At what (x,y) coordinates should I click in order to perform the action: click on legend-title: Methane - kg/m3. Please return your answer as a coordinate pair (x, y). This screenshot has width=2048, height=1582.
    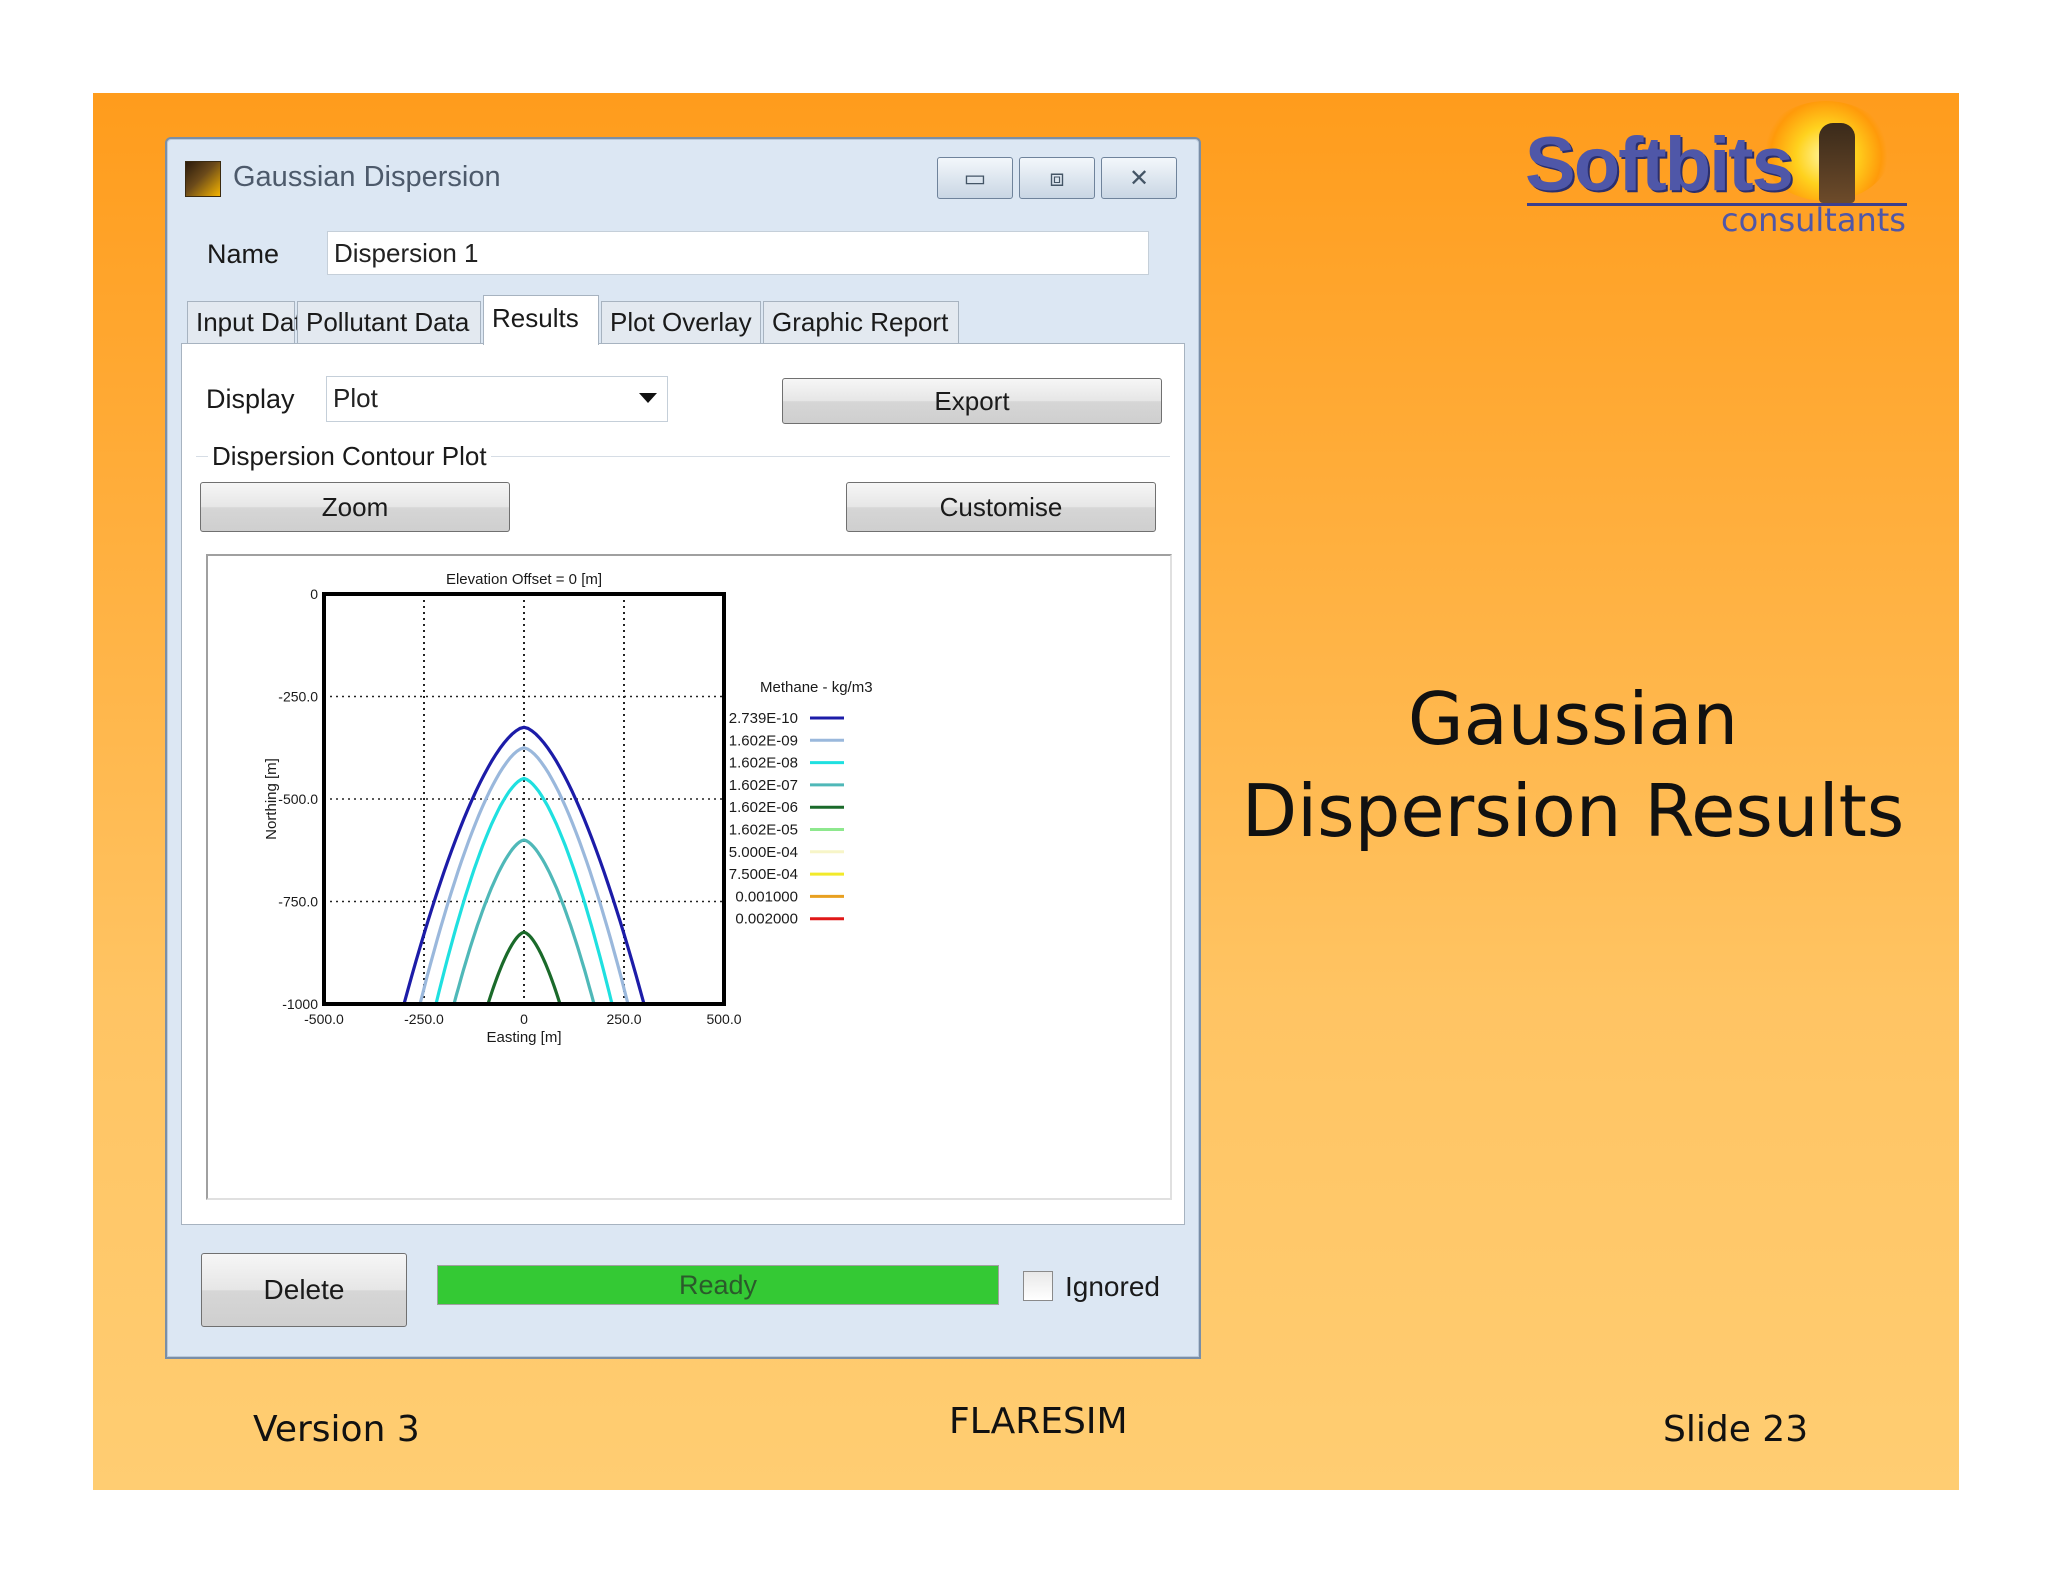
    Looking at the image, I should click on (816, 687).